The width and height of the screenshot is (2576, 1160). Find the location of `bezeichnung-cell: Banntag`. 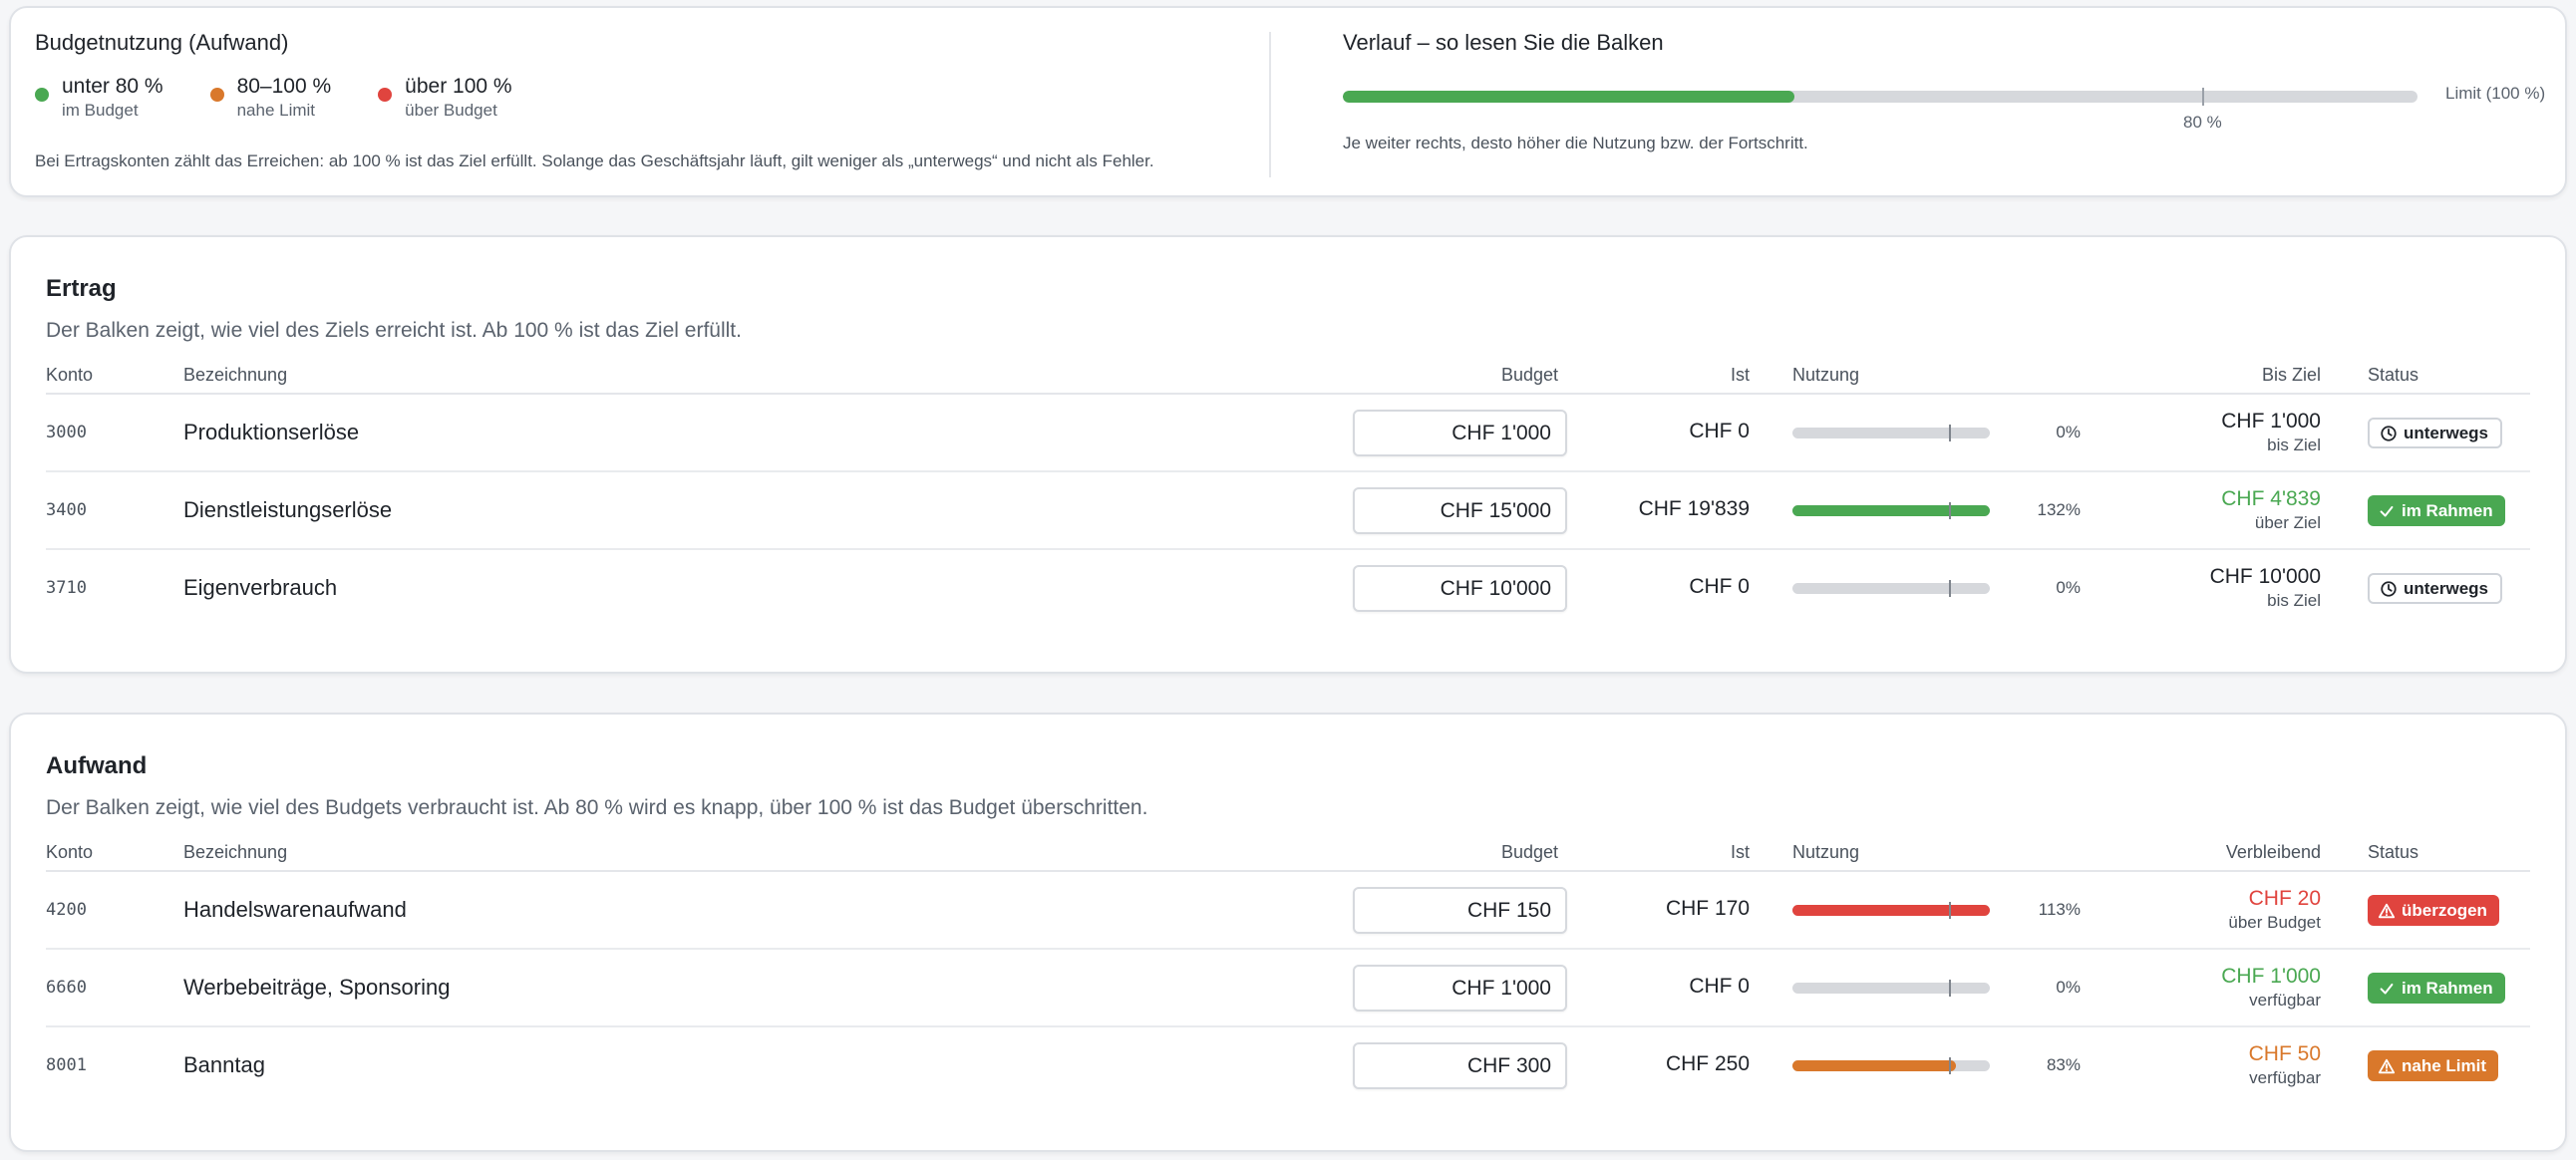

bezeichnung-cell: Banntag is located at coordinates (224, 1064).